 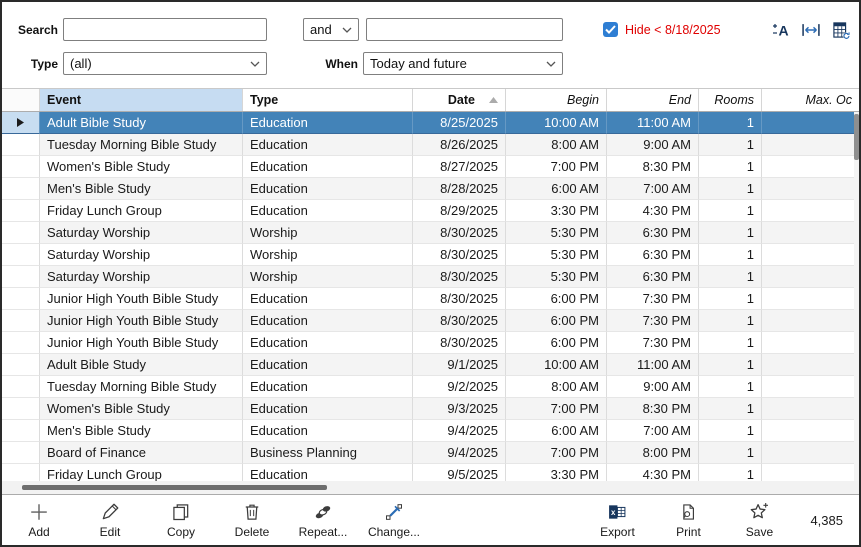 What do you see at coordinates (653, 472) in the screenshot?
I see `cell-end: 4:30 PM` at bounding box center [653, 472].